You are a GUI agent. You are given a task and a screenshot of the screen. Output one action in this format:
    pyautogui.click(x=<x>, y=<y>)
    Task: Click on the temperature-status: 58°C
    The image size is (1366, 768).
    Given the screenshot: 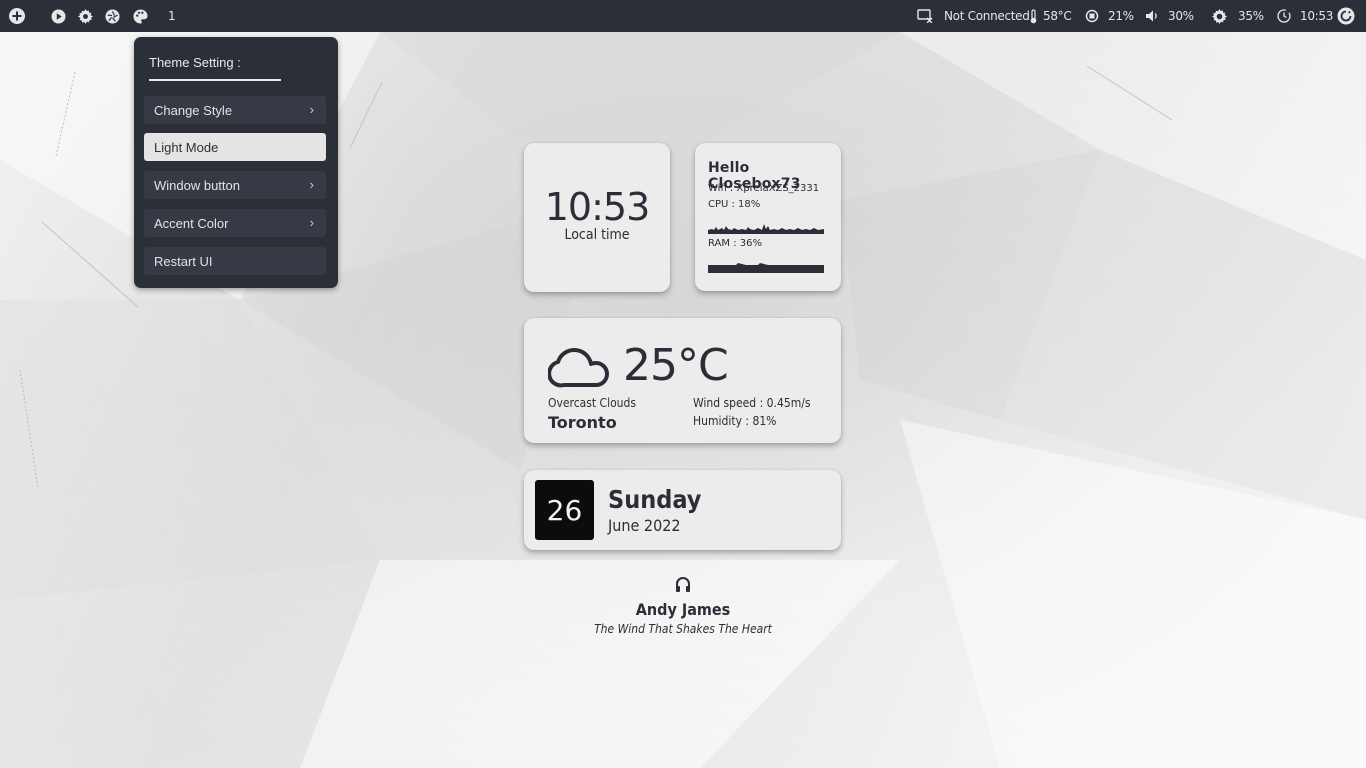 What is the action you would take?
    pyautogui.click(x=1050, y=16)
    